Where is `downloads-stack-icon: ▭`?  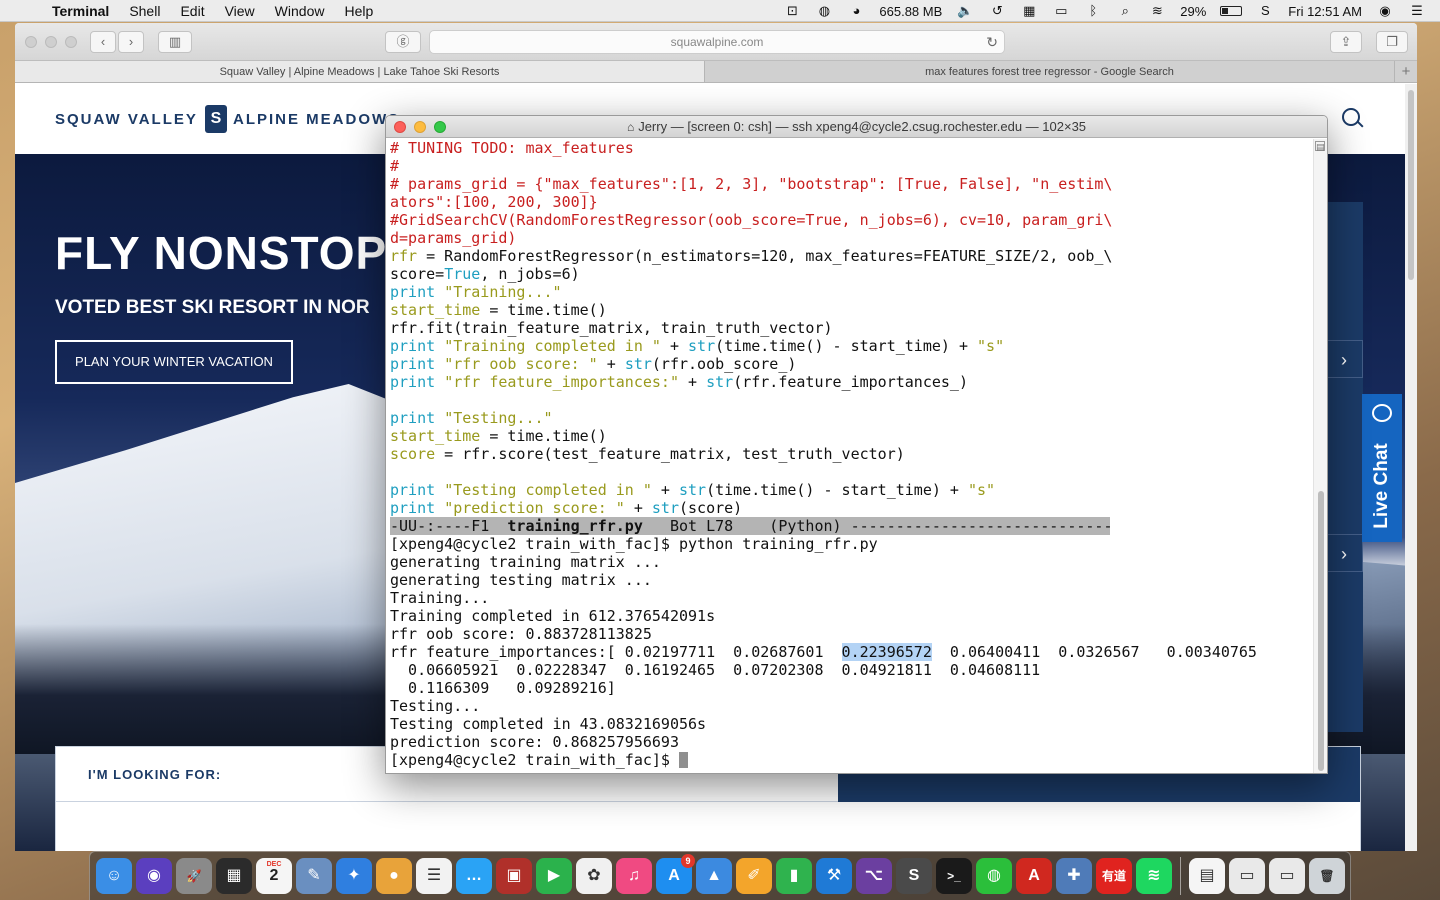 downloads-stack-icon: ▭ is located at coordinates (1247, 876).